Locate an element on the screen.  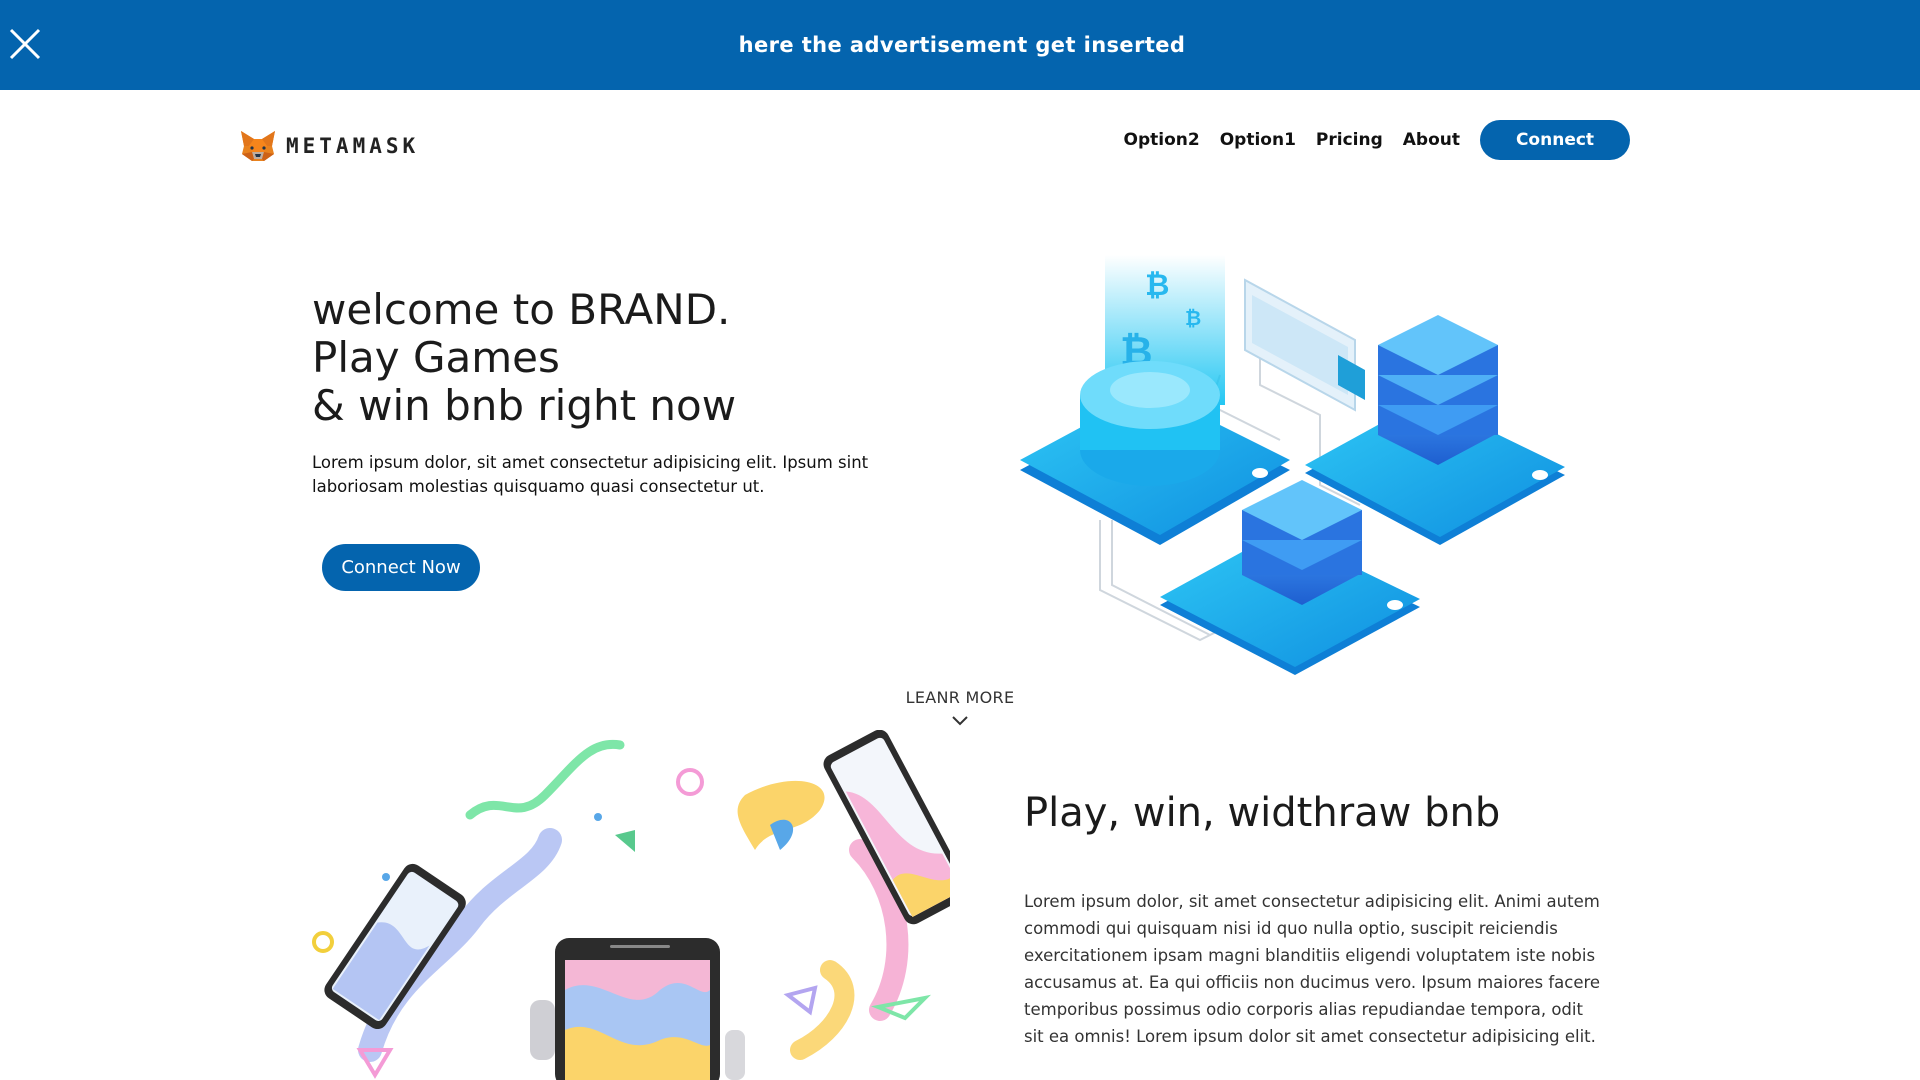
chevron-down-icon is located at coordinates (960, 721).